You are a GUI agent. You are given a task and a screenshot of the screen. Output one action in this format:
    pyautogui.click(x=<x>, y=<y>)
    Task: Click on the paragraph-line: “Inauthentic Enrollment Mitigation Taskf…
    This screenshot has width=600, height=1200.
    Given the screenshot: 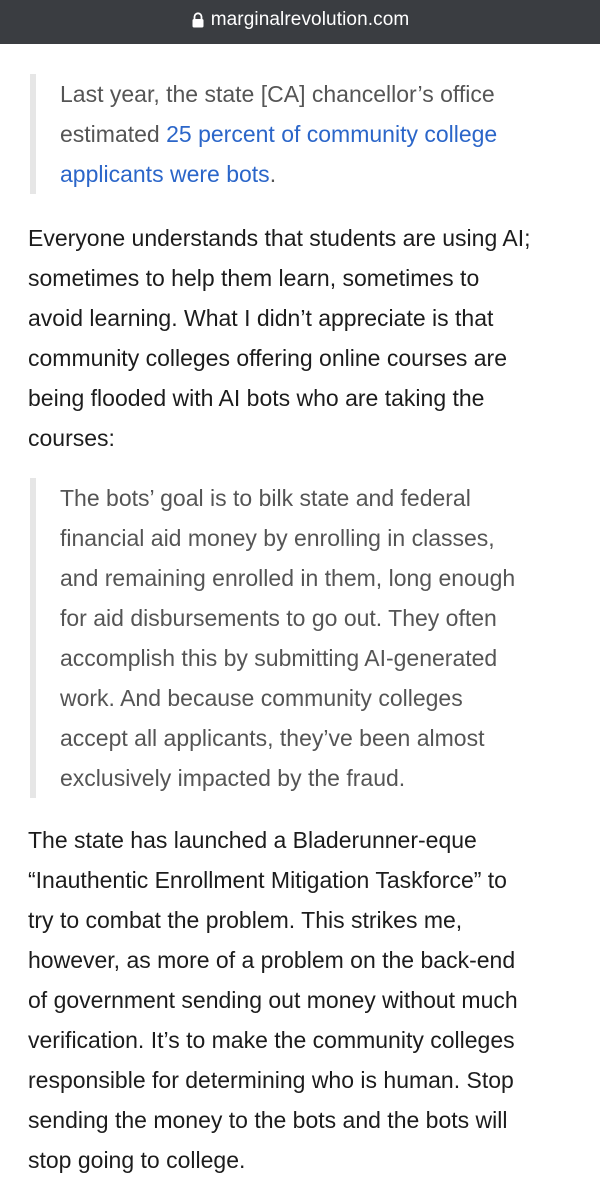 What is the action you would take?
    pyautogui.click(x=267, y=880)
    